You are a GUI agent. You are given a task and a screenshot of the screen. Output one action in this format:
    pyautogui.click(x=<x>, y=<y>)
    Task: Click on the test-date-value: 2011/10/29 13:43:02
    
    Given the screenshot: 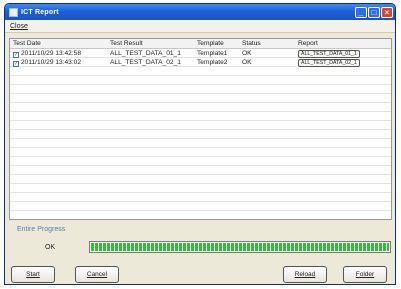 What is the action you would take?
    pyautogui.click(x=51, y=62)
    